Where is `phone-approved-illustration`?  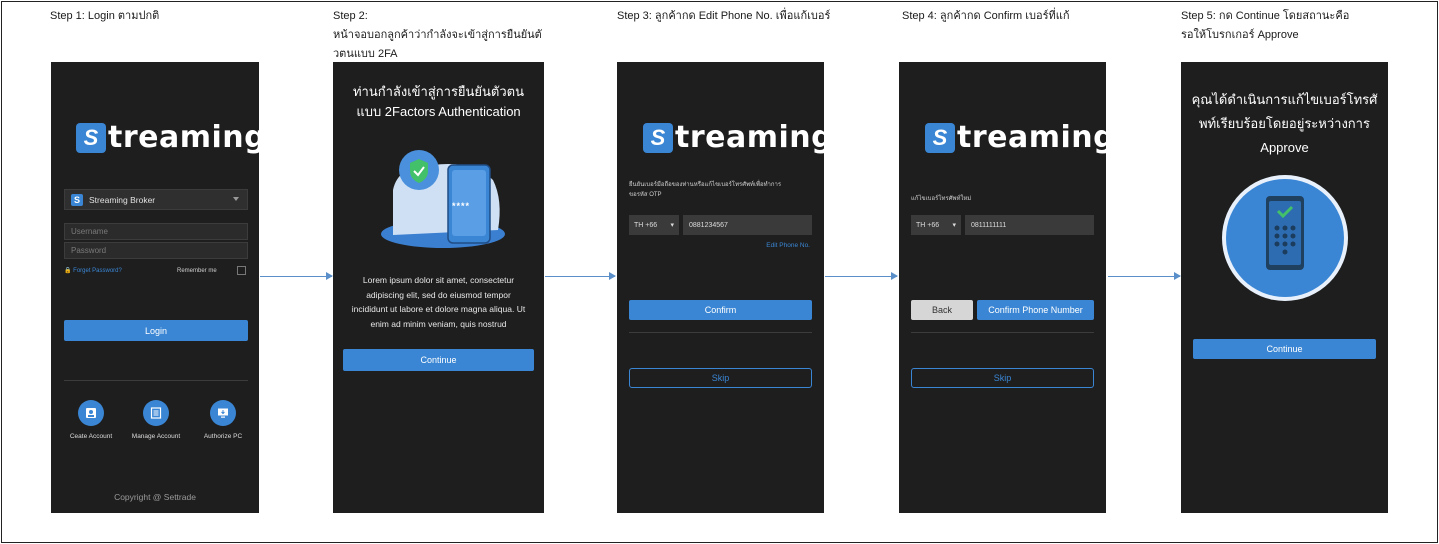 phone-approved-illustration is located at coordinates (1285, 238).